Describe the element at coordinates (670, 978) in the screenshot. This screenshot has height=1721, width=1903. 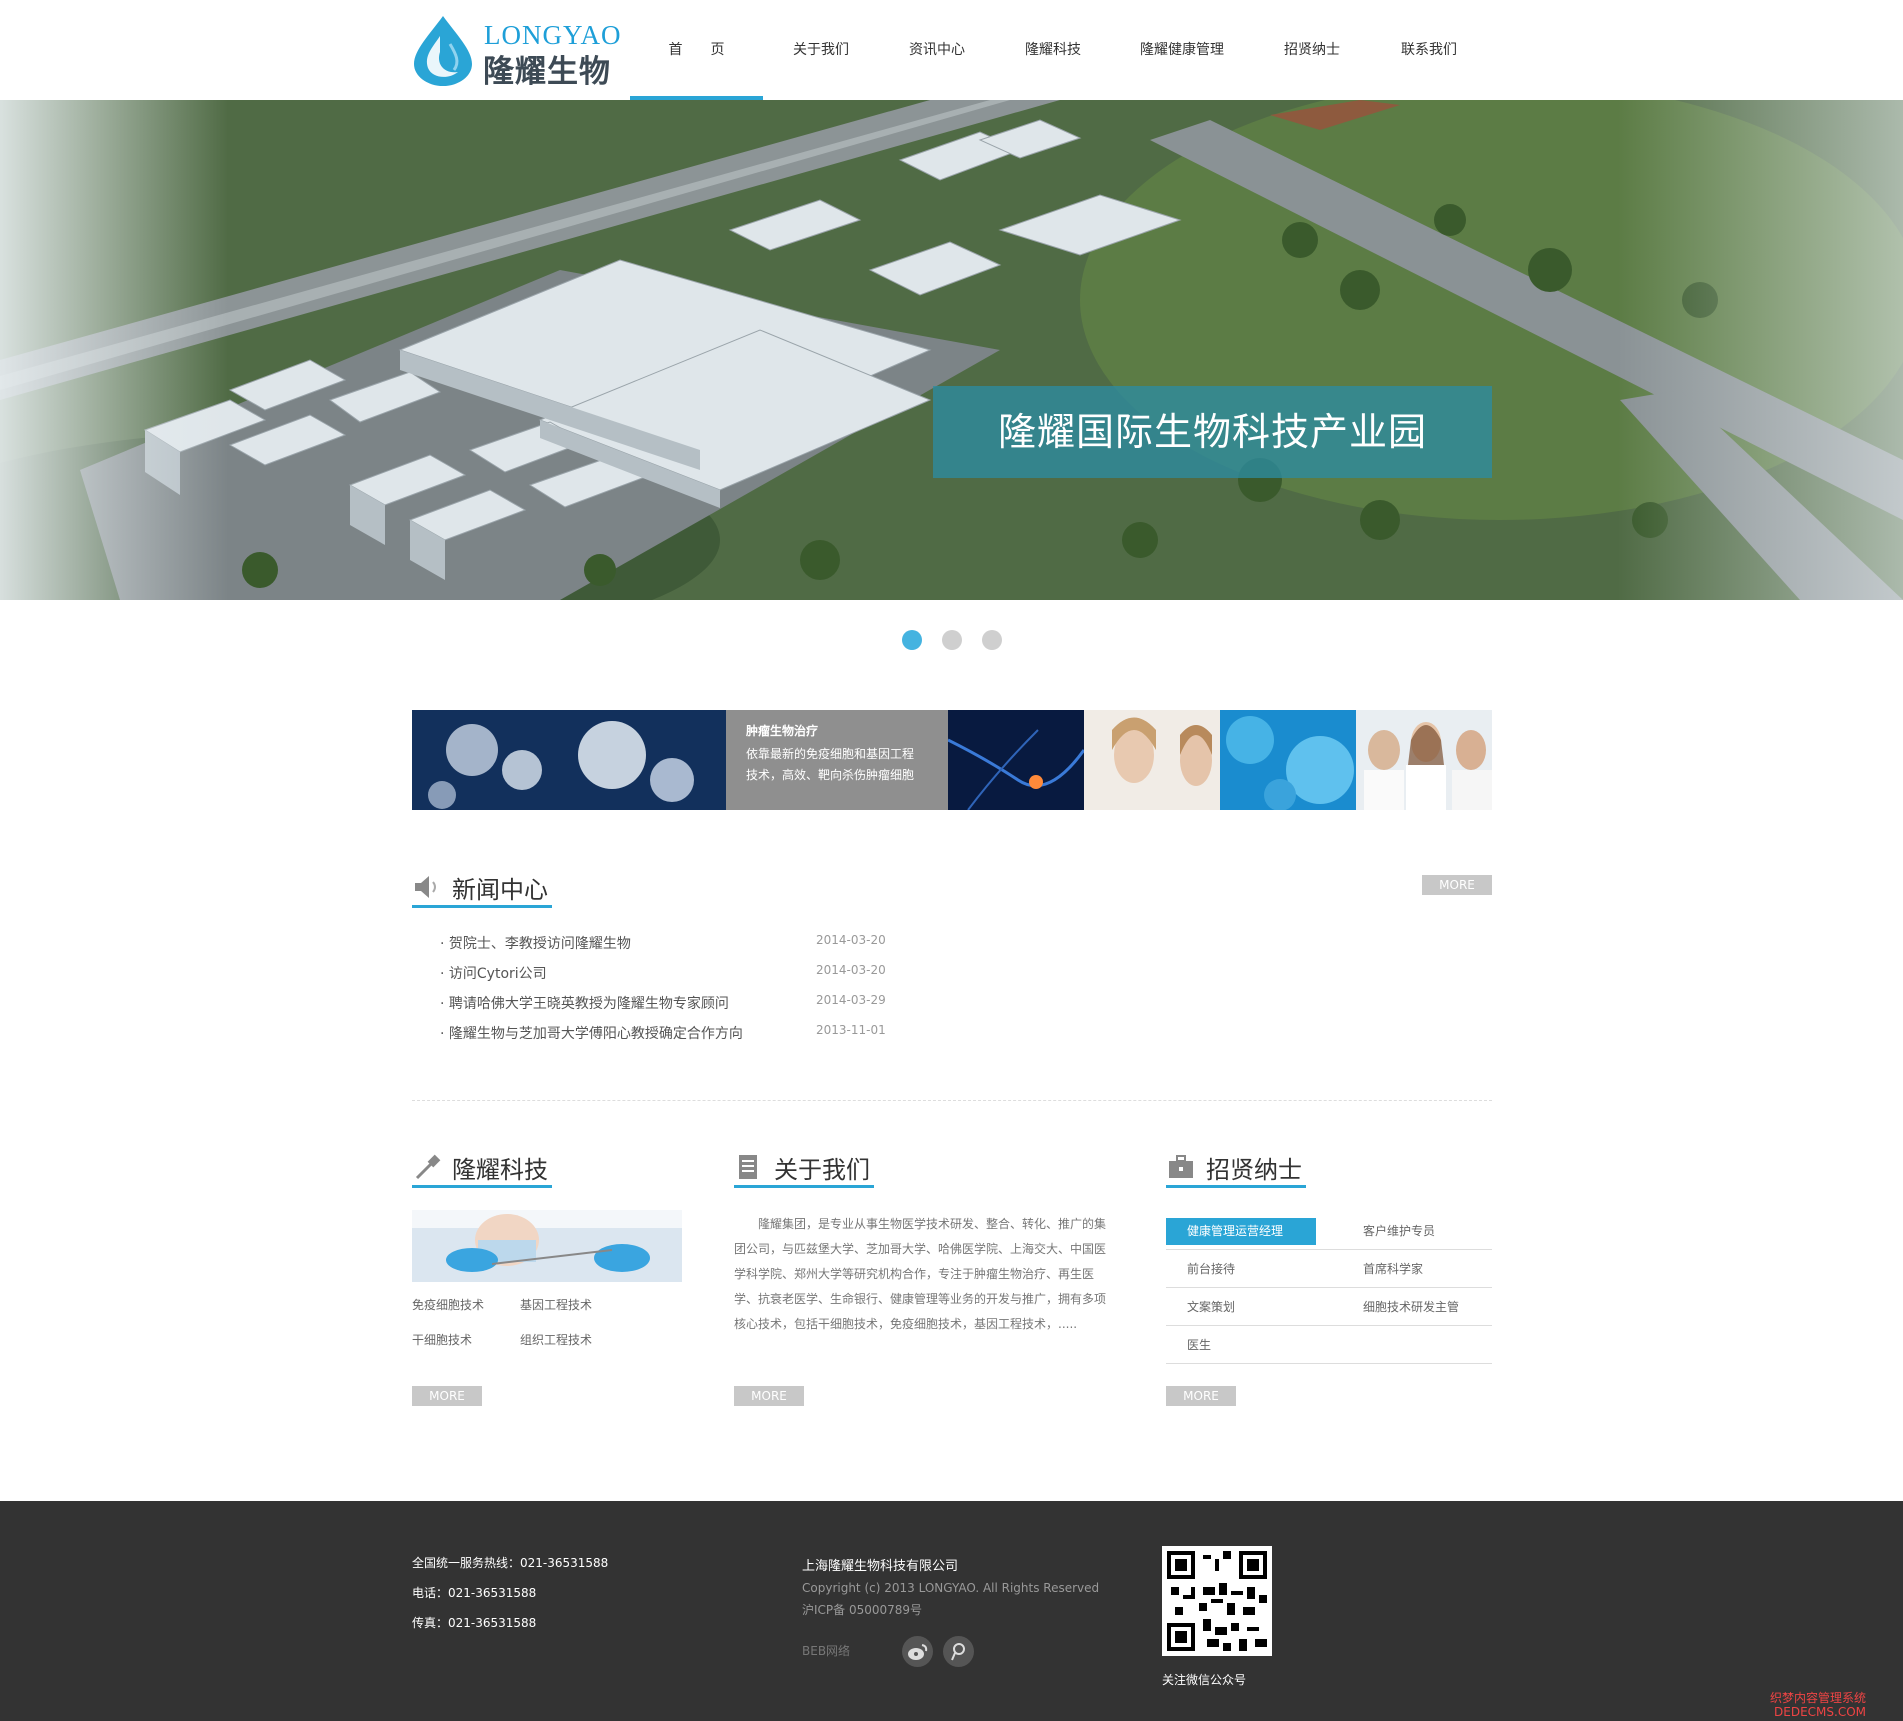
I see `news-item: · 访问Cytori公司 2014-03-20` at that location.